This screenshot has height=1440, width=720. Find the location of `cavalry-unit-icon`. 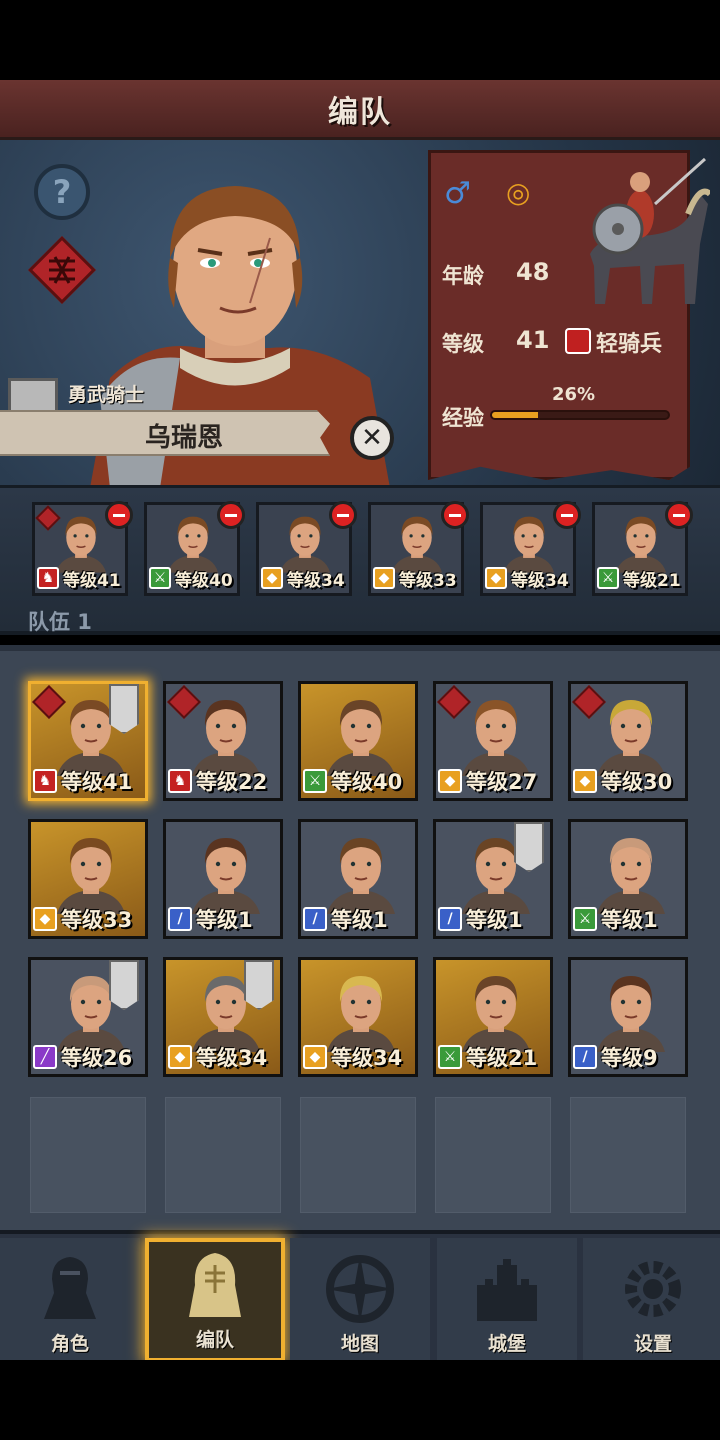

cavalry-unit-icon is located at coordinates (650, 230).